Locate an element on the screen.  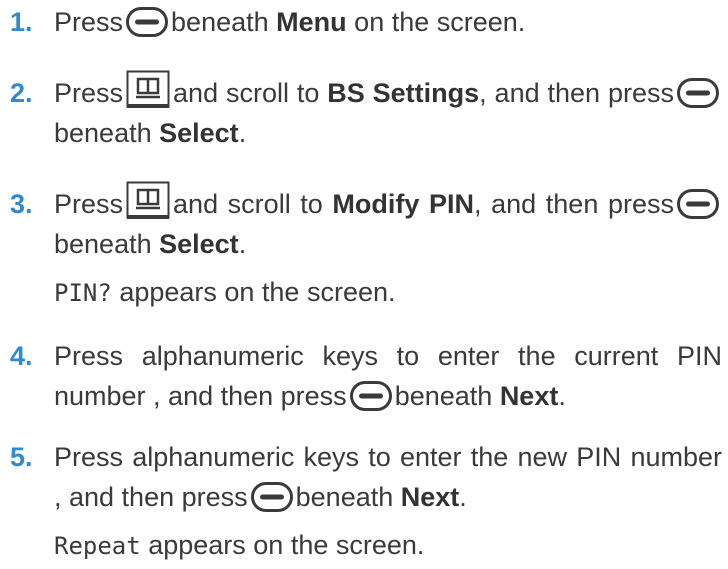
step-1: 1. Press beneath Menu on the screen. is located at coordinates (361, 22).